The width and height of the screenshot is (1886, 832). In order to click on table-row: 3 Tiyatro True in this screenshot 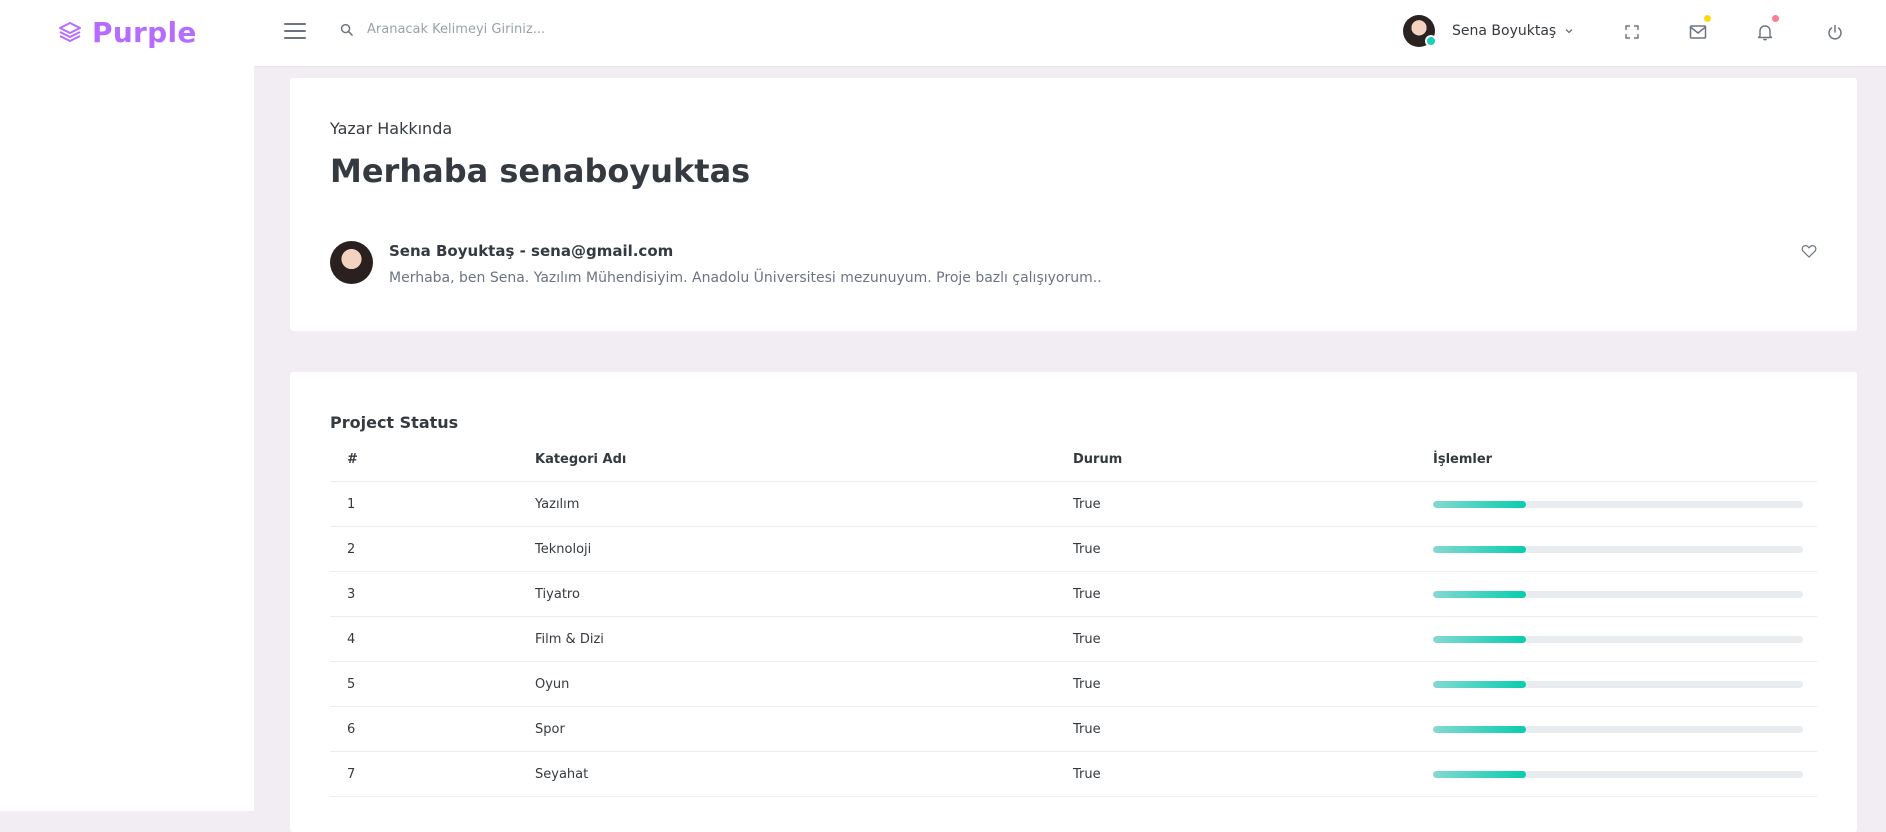, I will do `click(1073, 594)`.